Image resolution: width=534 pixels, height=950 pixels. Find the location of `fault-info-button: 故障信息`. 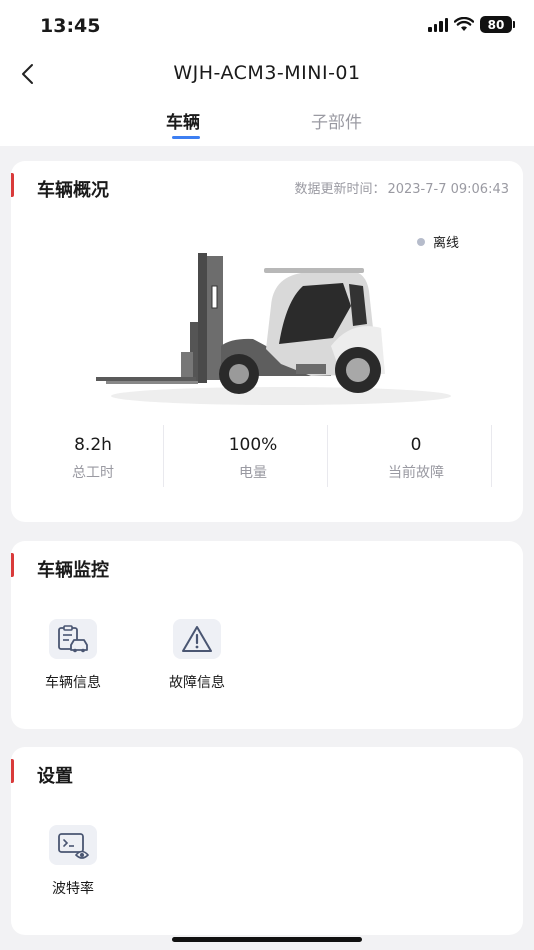

fault-info-button: 故障信息 is located at coordinates (197, 655).